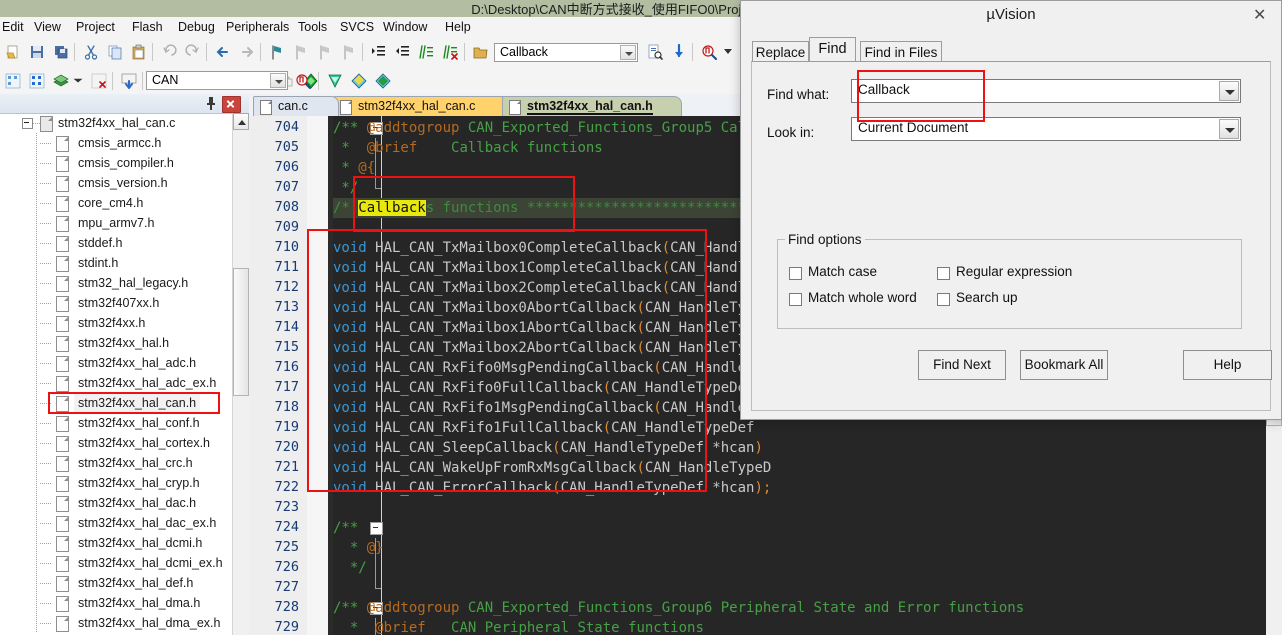  Describe the element at coordinates (303, 81) in the screenshot. I see `manage-run-time-environment-icon` at that location.